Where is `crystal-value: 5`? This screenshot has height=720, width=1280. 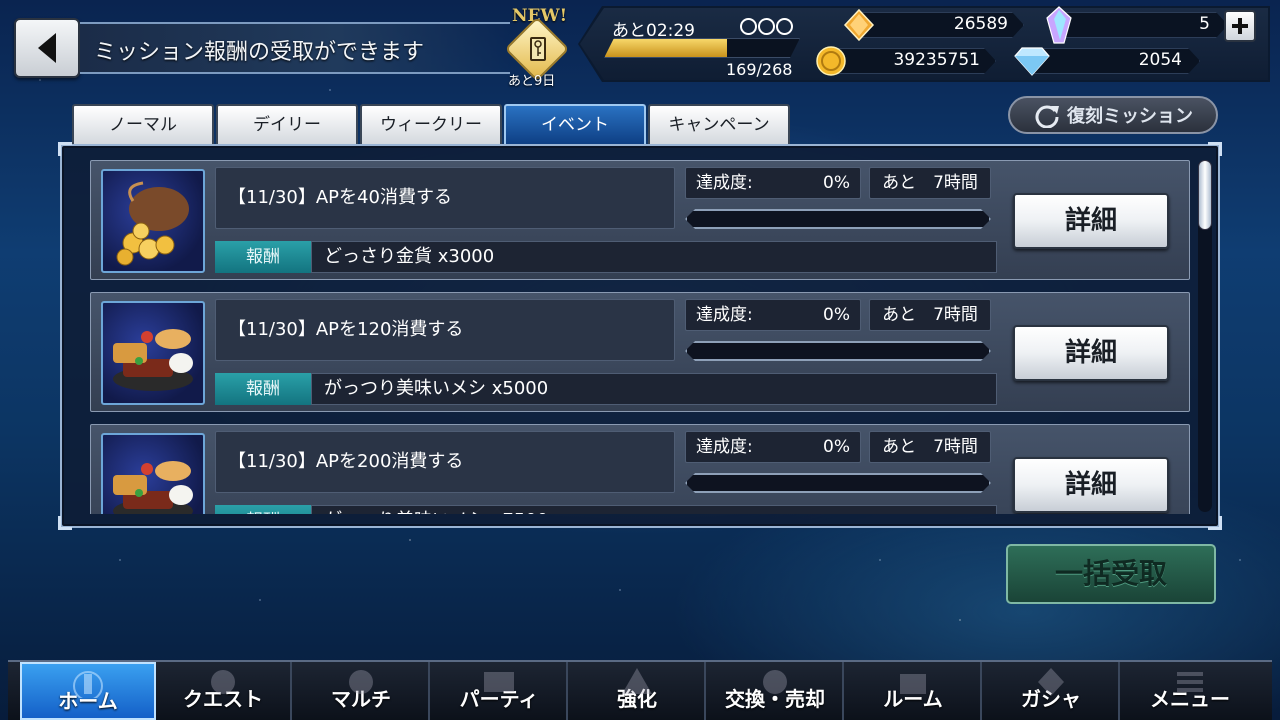
crystal-value: 5 is located at coordinates (1204, 24).